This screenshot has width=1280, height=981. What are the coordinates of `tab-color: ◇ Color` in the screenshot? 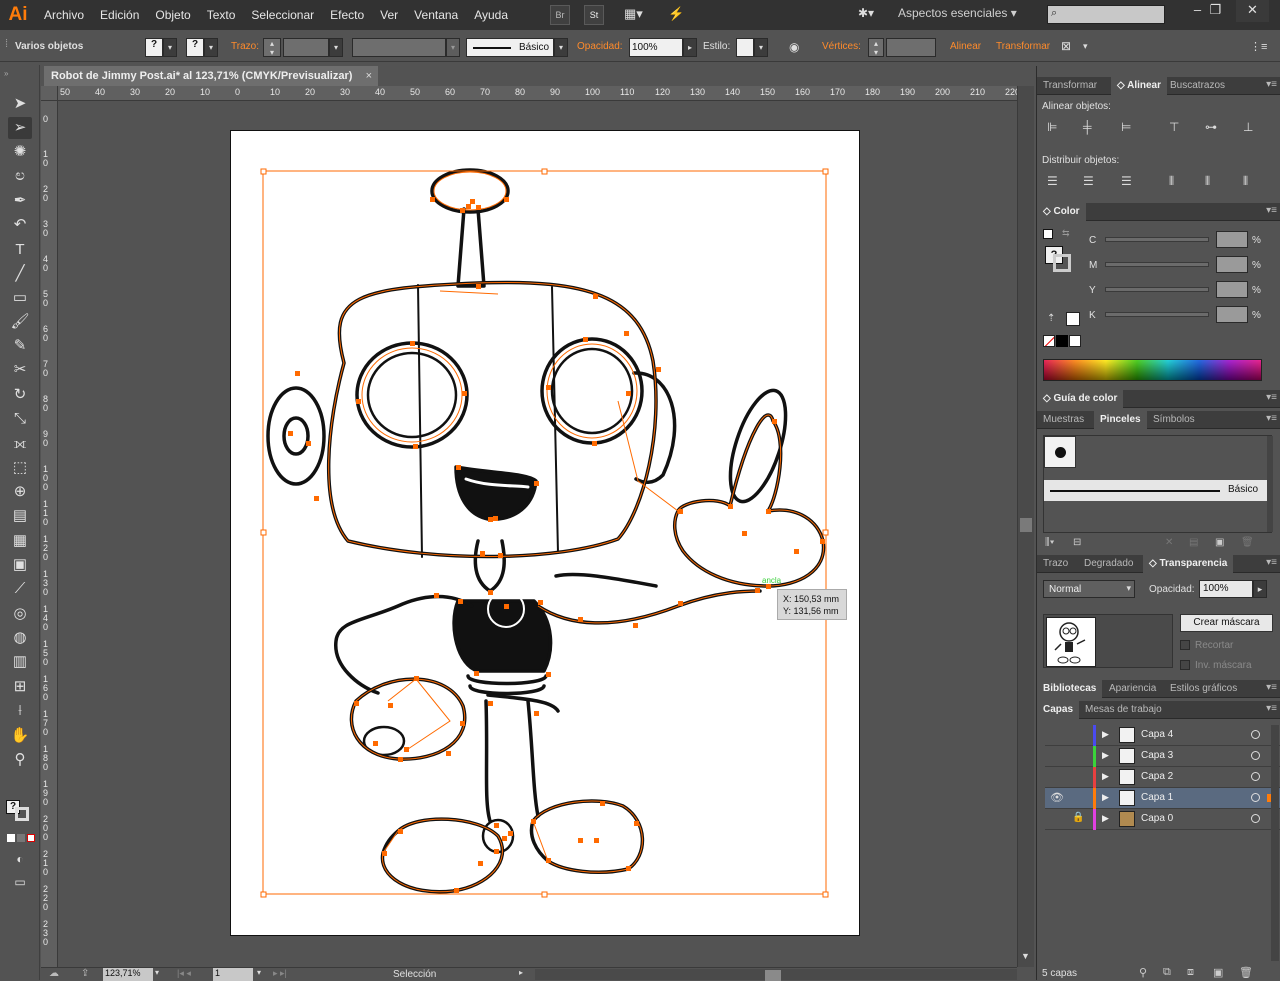 It's located at (1061, 212).